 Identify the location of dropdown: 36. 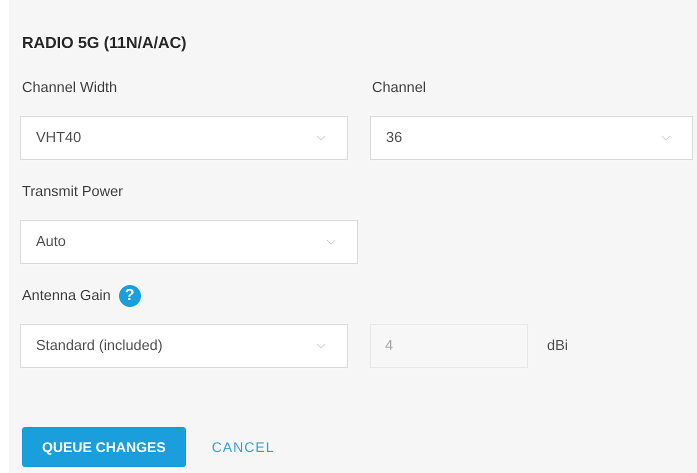
(531, 138).